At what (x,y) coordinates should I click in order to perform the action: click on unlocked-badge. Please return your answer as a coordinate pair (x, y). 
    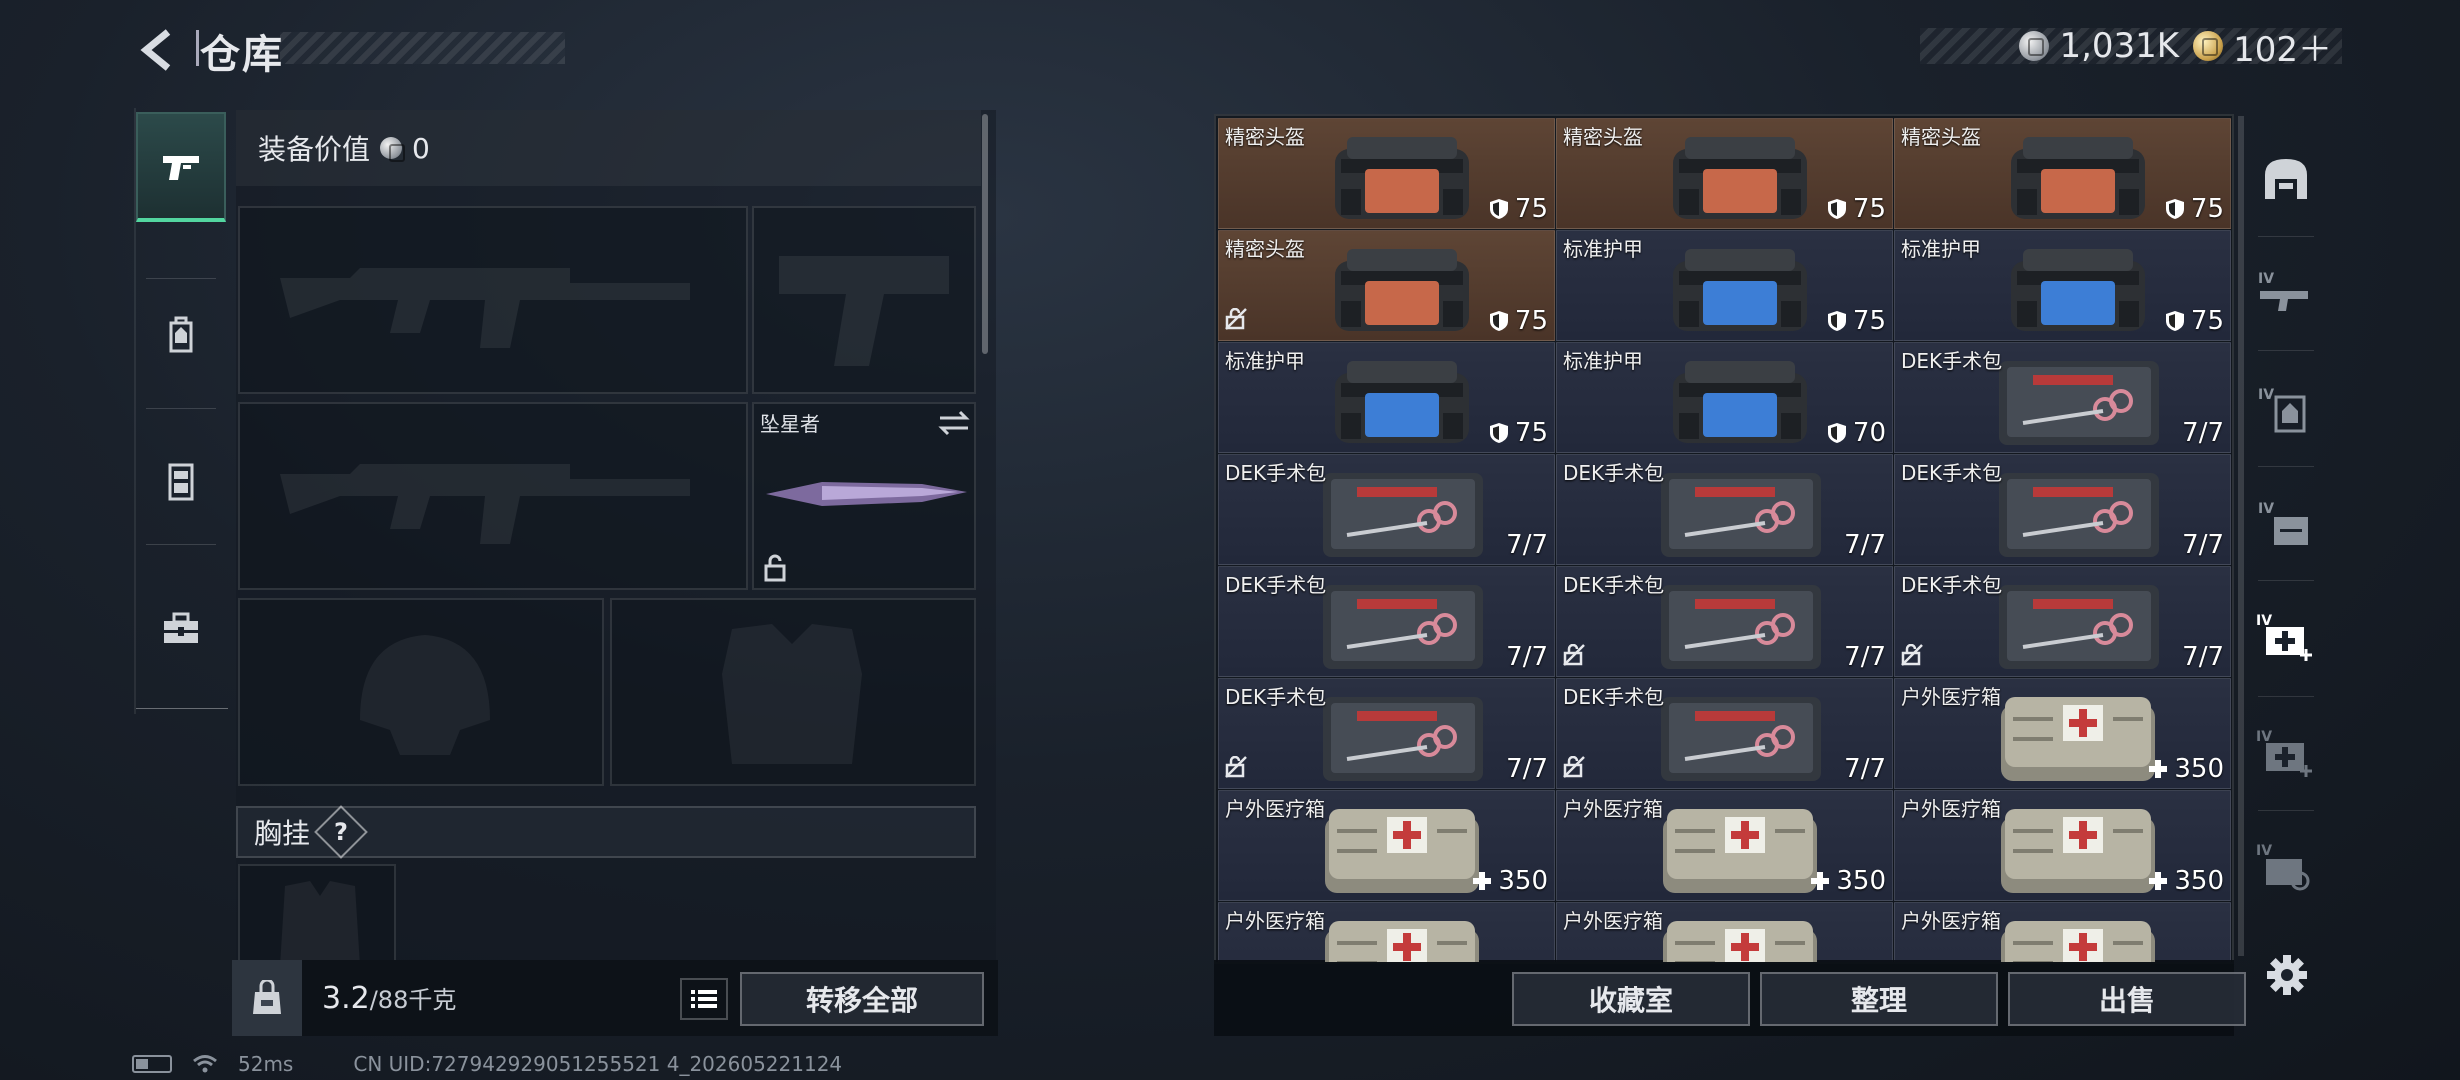
    Looking at the image, I should click on (1236, 768).